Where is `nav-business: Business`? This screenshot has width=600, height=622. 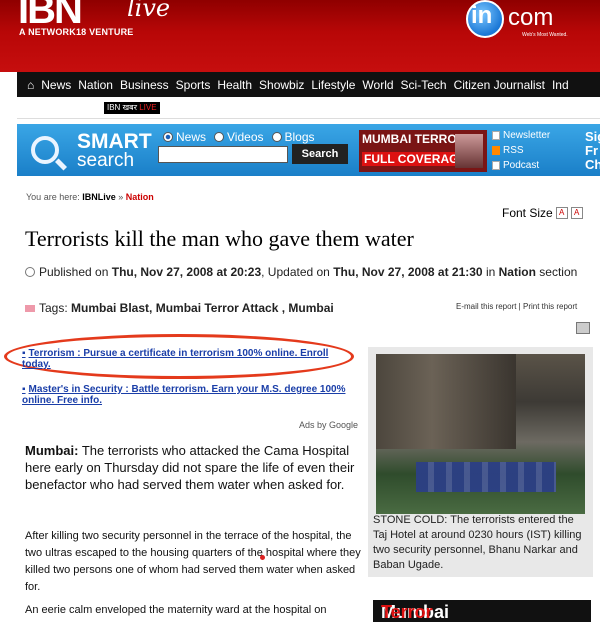
nav-business: Business is located at coordinates (144, 85).